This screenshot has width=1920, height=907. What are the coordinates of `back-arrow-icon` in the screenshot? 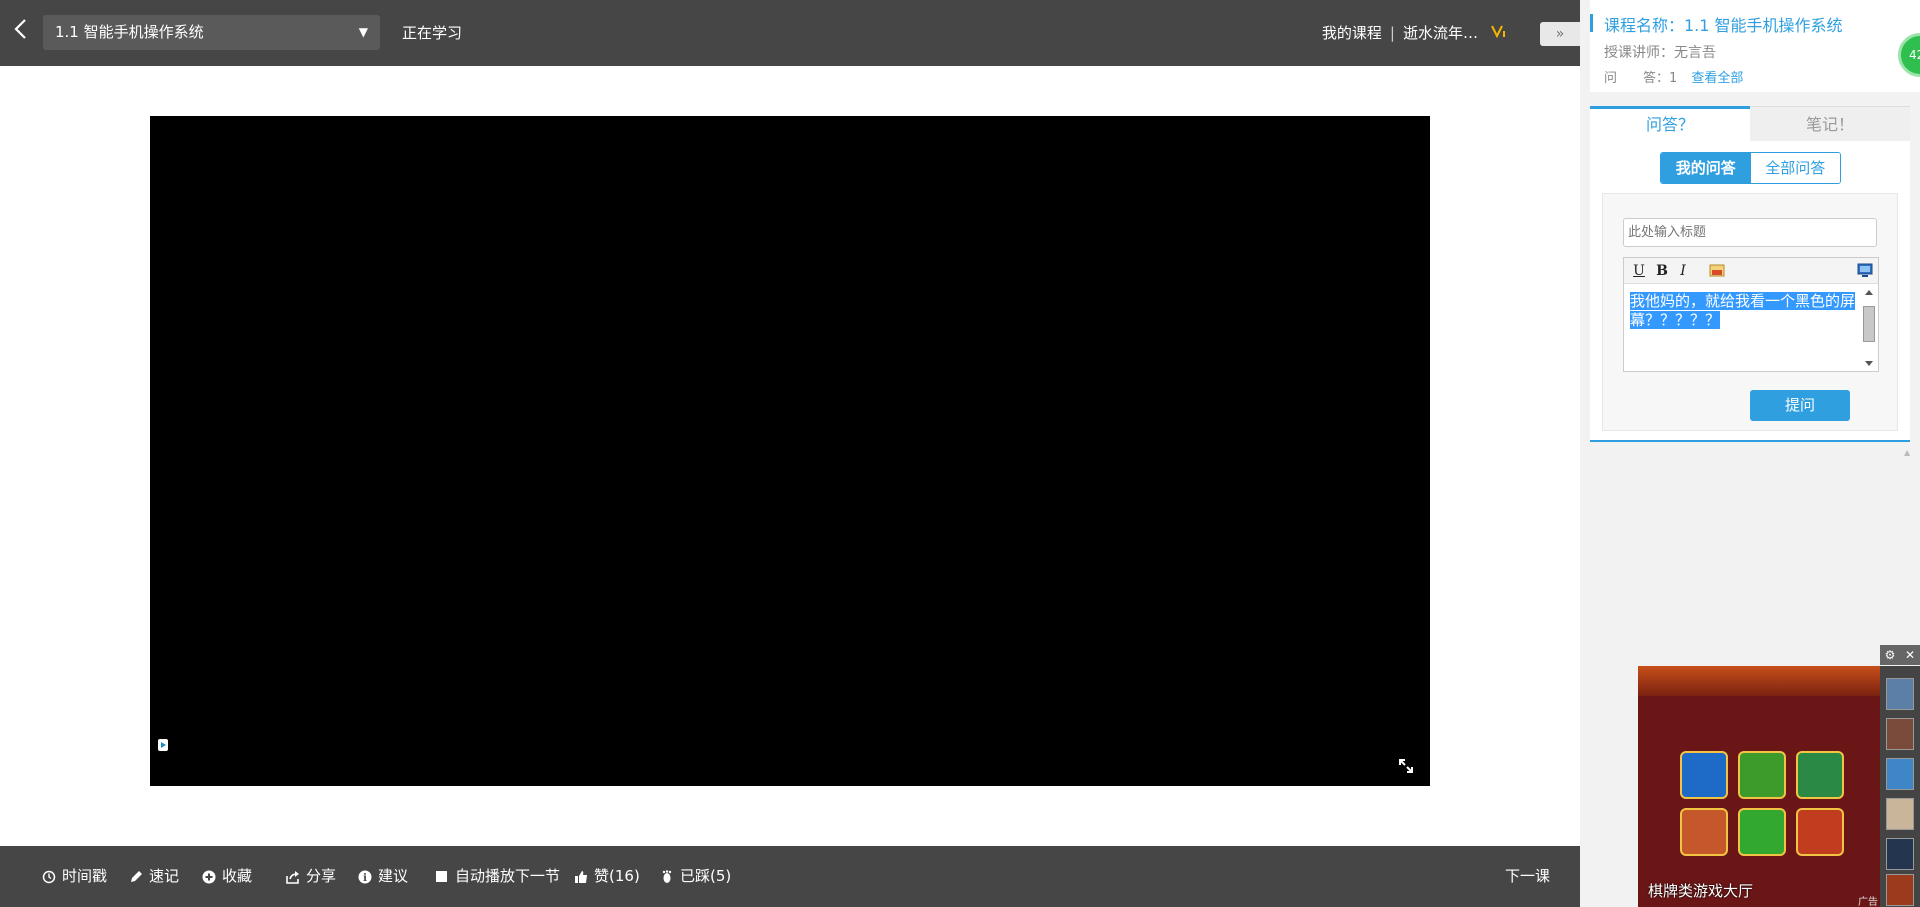 It's located at (21, 29).